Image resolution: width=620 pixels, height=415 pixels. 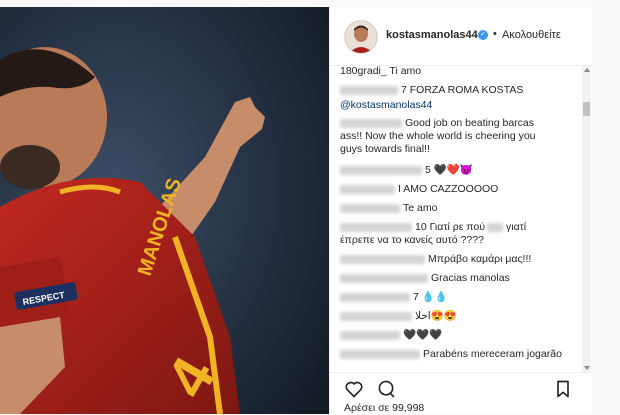 What do you see at coordinates (587, 368) in the screenshot?
I see `scroll-down-arrow-icon` at bounding box center [587, 368].